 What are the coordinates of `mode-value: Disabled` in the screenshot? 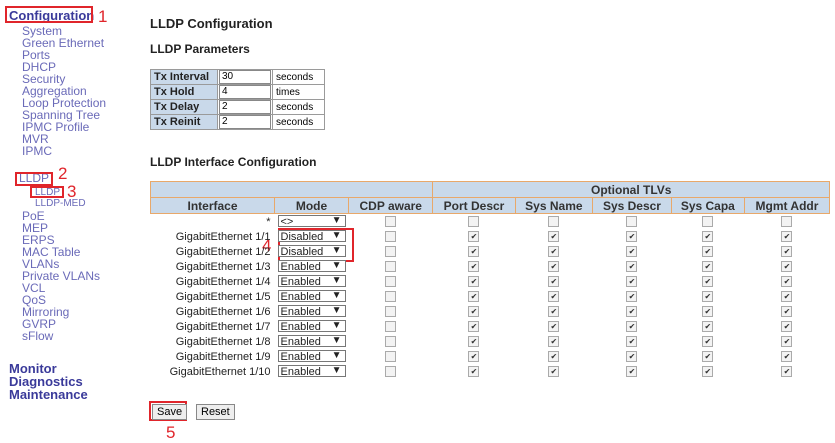 It's located at (302, 252).